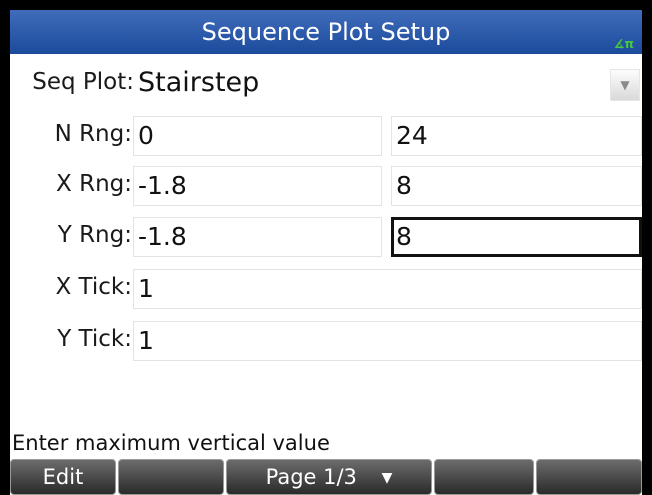 The height and width of the screenshot is (495, 652). What do you see at coordinates (171, 443) in the screenshot?
I see `status-message: Enter maximum vertical value` at bounding box center [171, 443].